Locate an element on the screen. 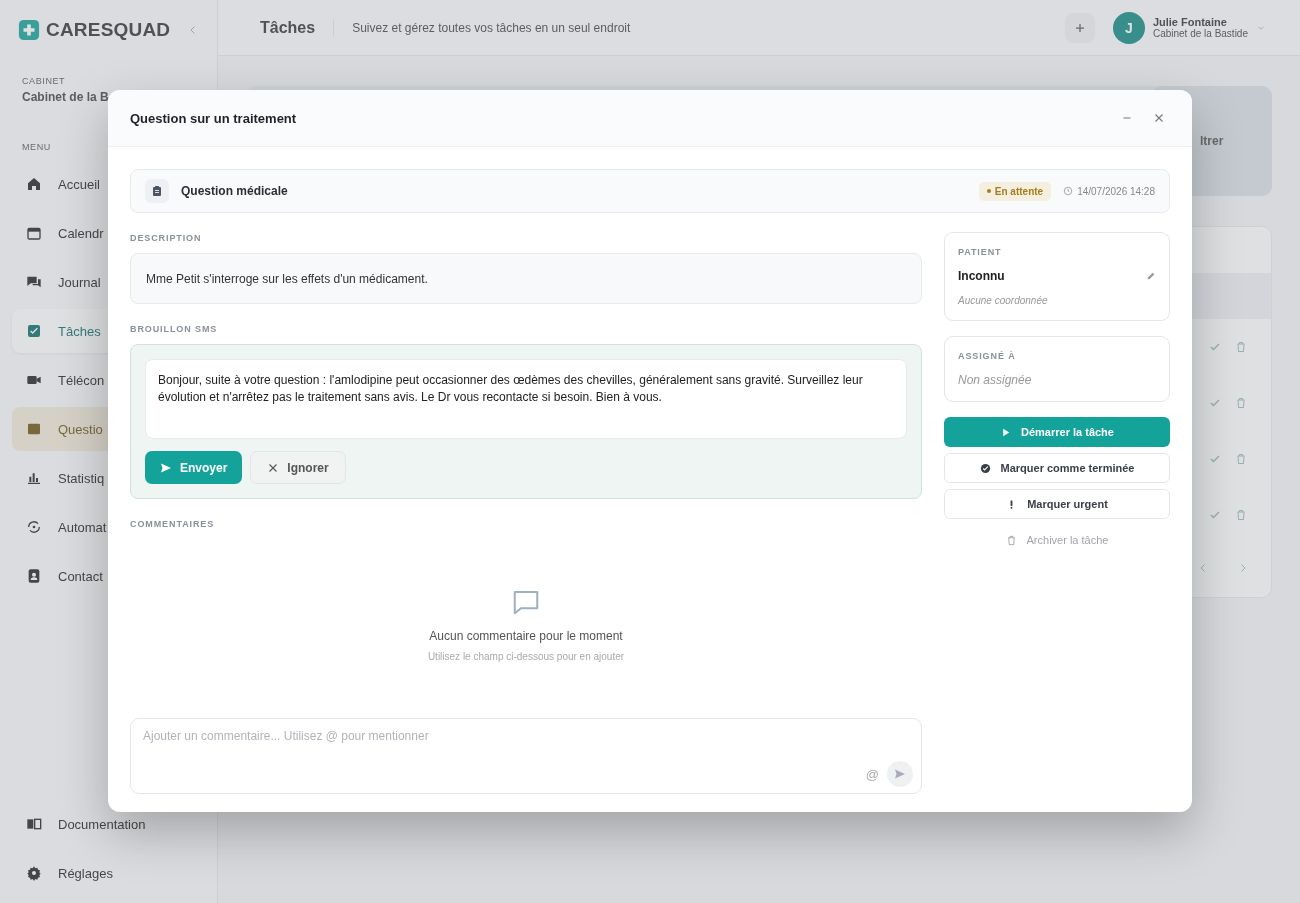 Image resolution: width=1300 pixels, height=903 pixels. assignee-value: Non assignée is located at coordinates (995, 380).